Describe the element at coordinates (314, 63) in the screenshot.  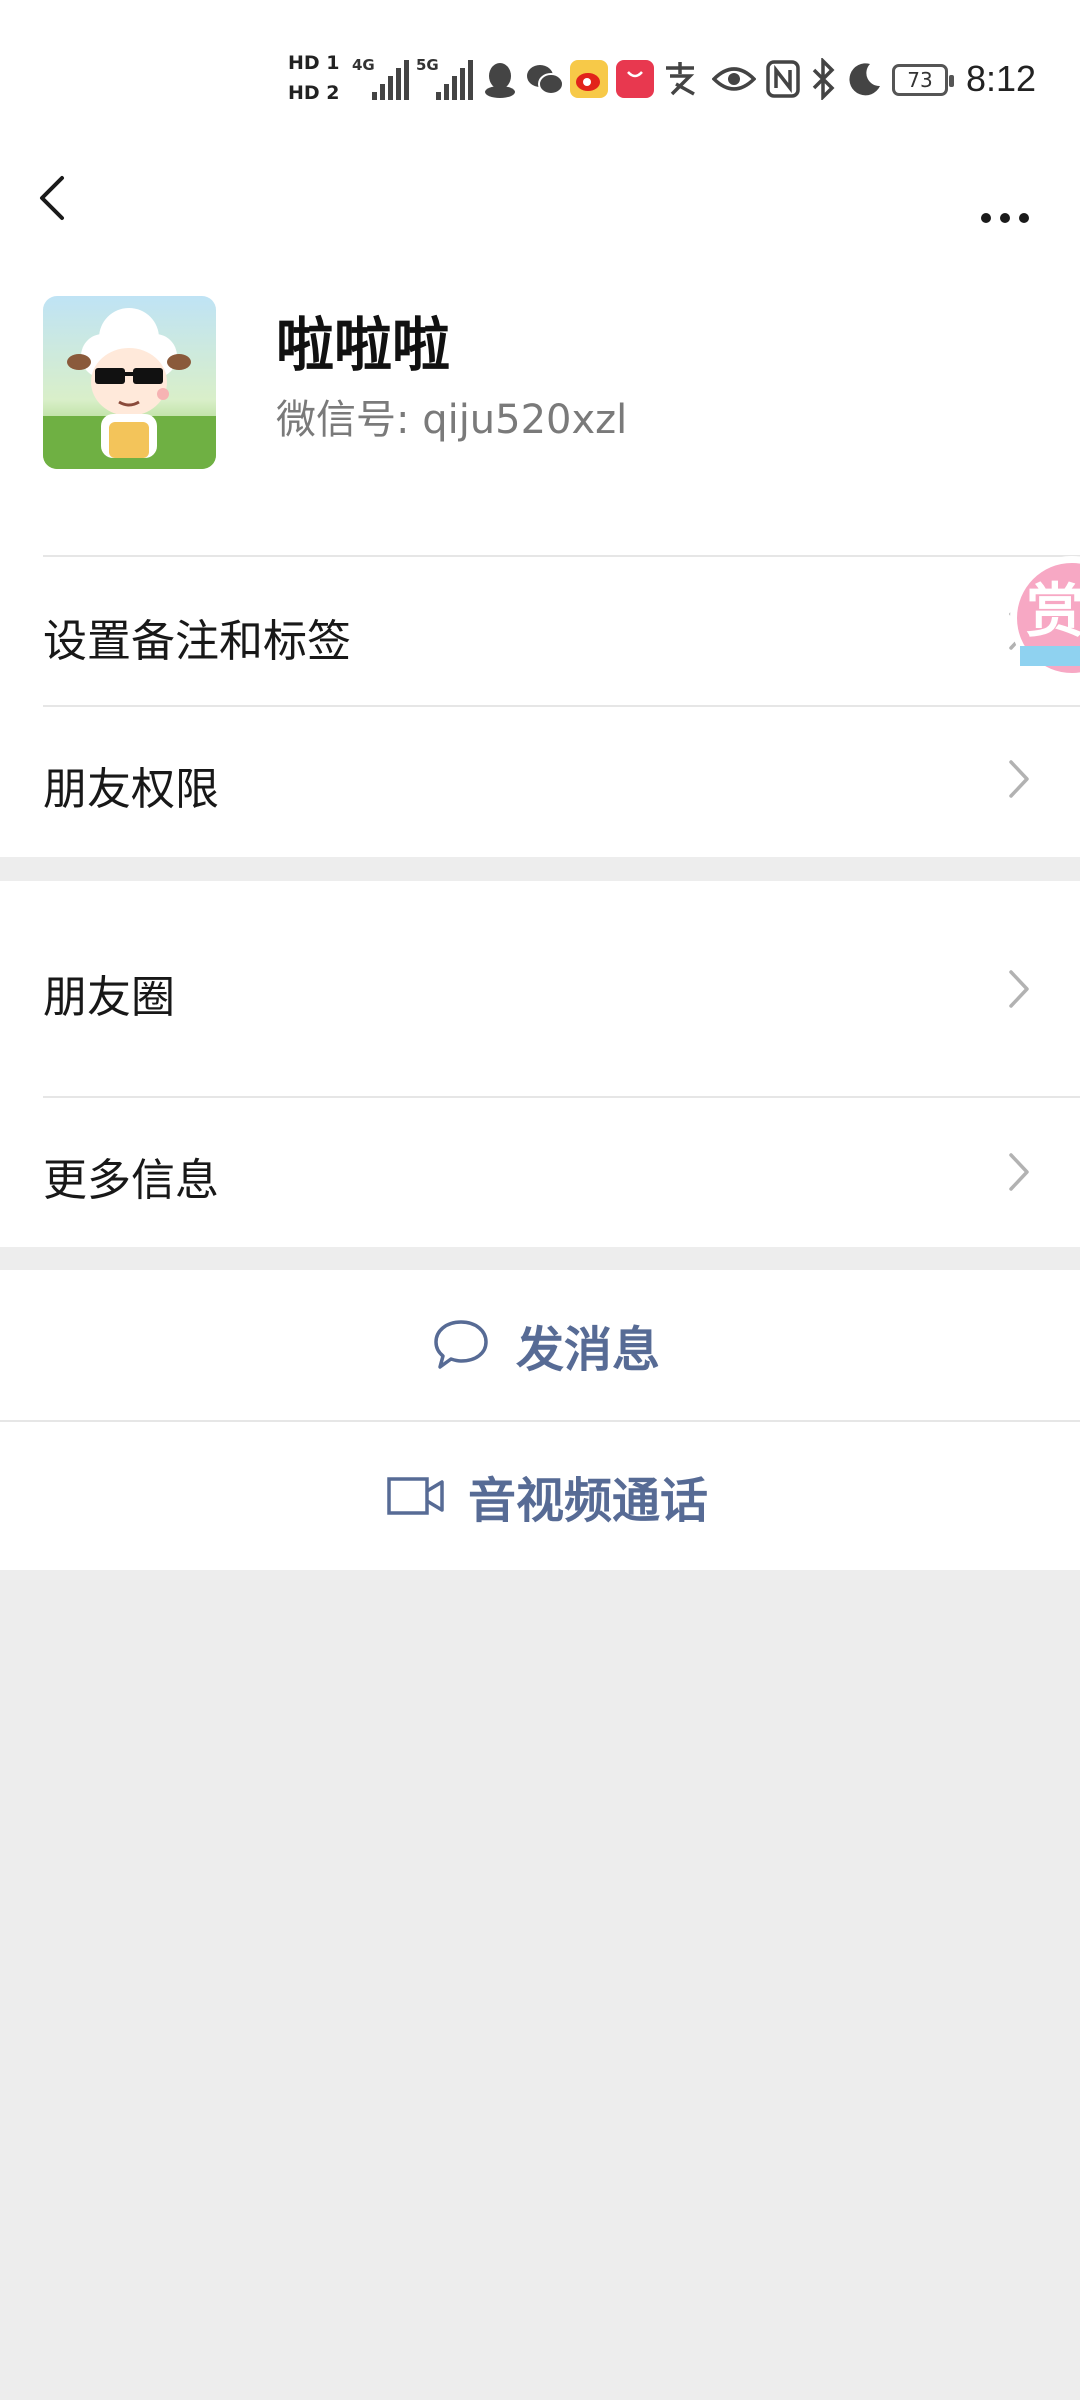
I see `hd1-label: HD 1` at that location.